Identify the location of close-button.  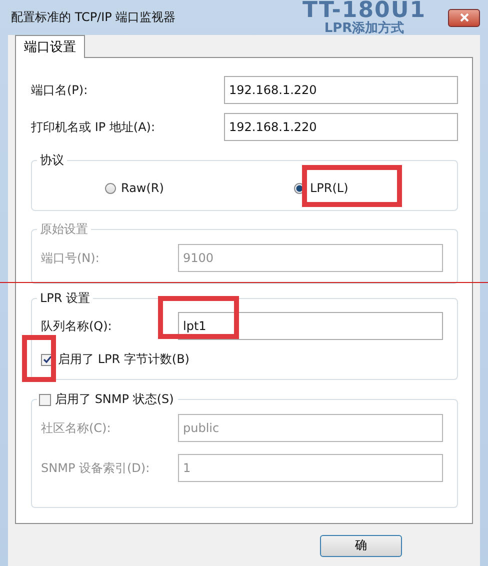
(464, 17).